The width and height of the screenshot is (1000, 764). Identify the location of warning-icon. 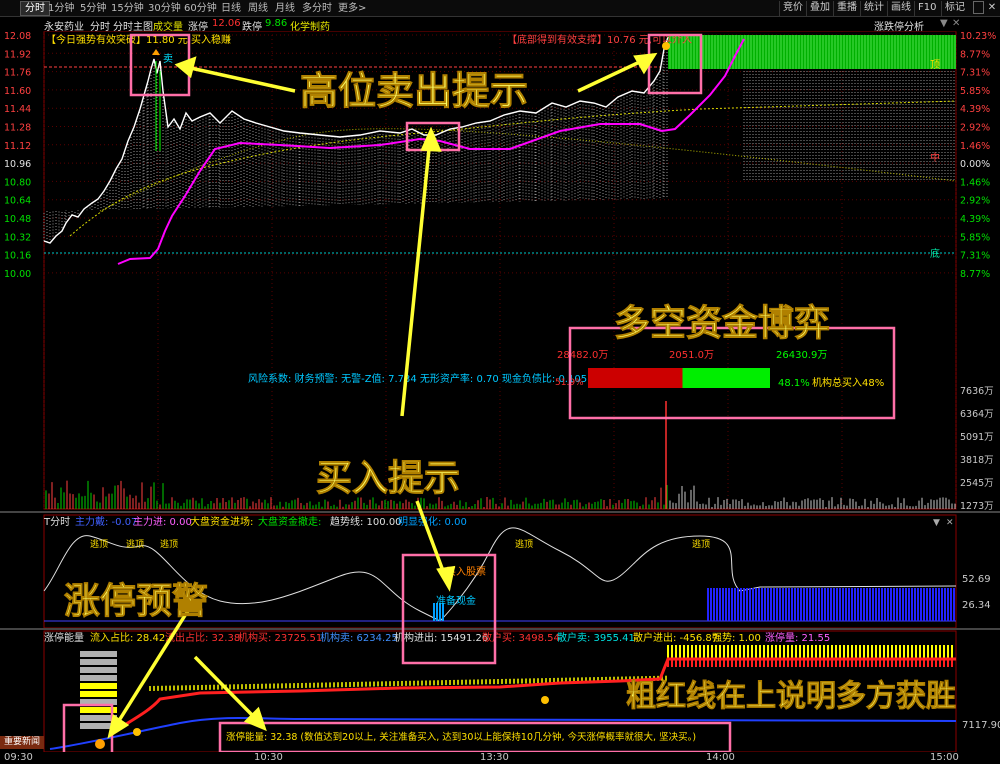
(100, 744).